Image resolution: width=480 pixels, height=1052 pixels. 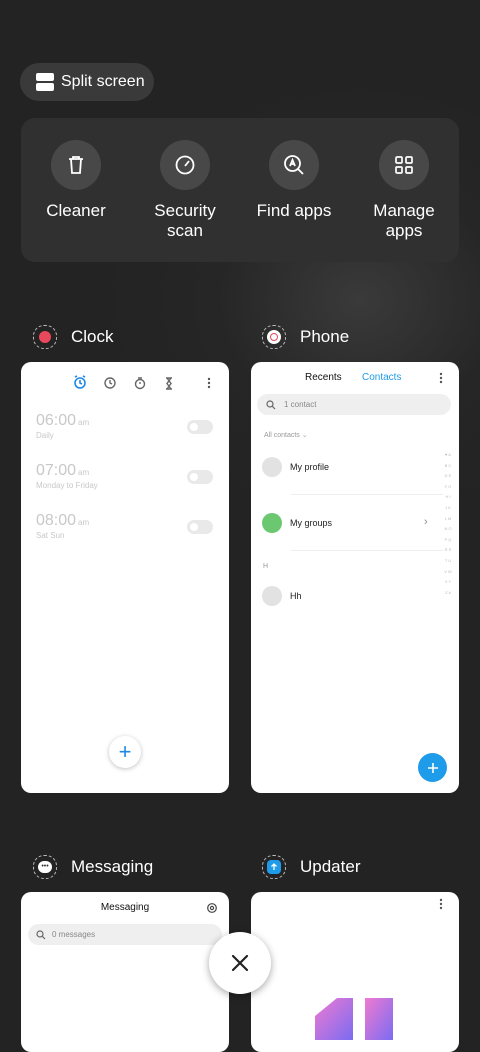 I want to click on tab-contacts: Contacts, so click(x=381, y=377).